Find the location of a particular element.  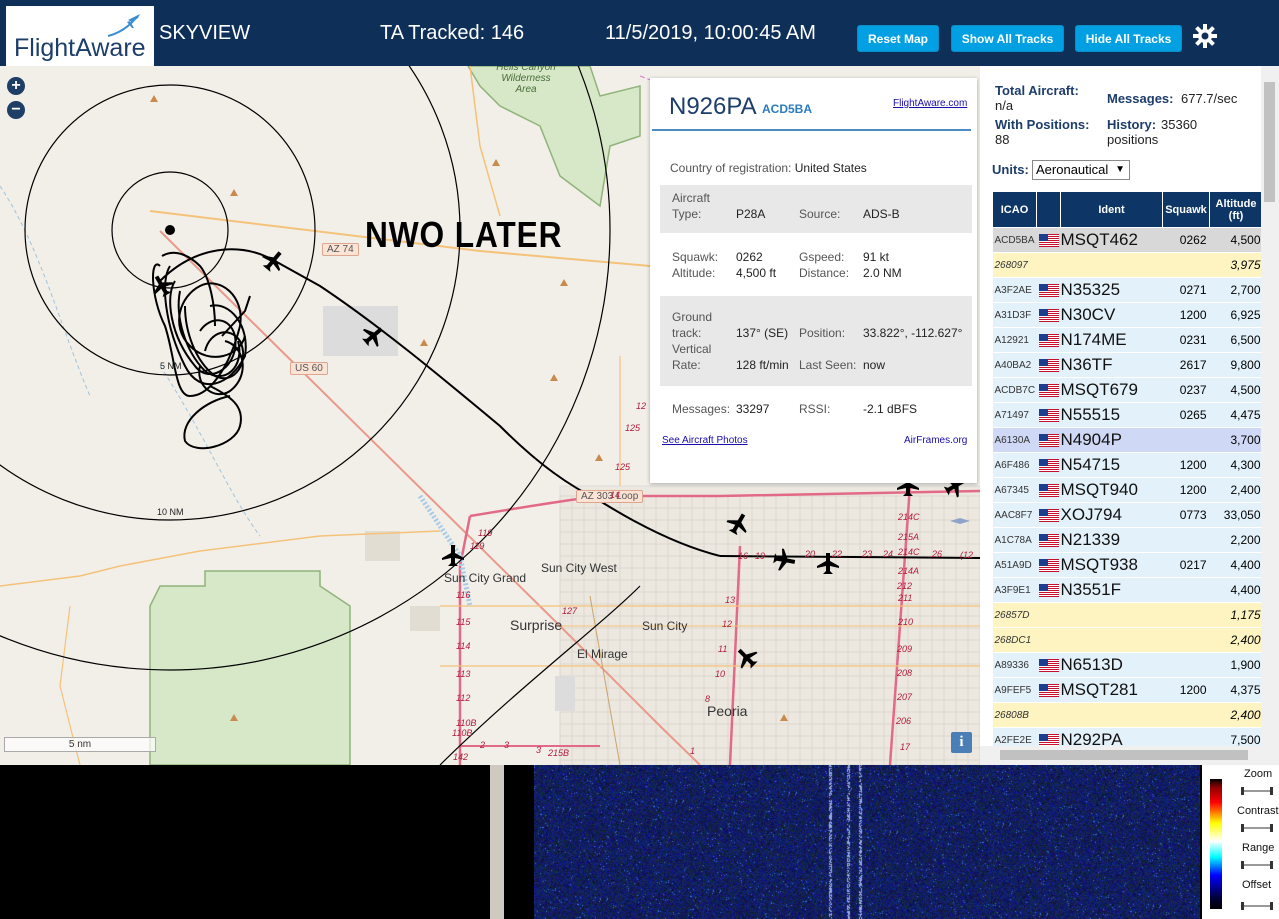

road-shield-az74: AZ 74 is located at coordinates (340, 249).